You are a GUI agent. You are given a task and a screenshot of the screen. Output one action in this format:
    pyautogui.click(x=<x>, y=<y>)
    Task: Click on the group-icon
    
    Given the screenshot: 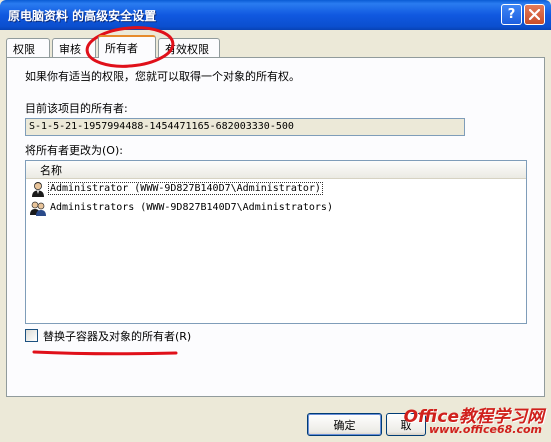 What is the action you would take?
    pyautogui.click(x=38, y=208)
    